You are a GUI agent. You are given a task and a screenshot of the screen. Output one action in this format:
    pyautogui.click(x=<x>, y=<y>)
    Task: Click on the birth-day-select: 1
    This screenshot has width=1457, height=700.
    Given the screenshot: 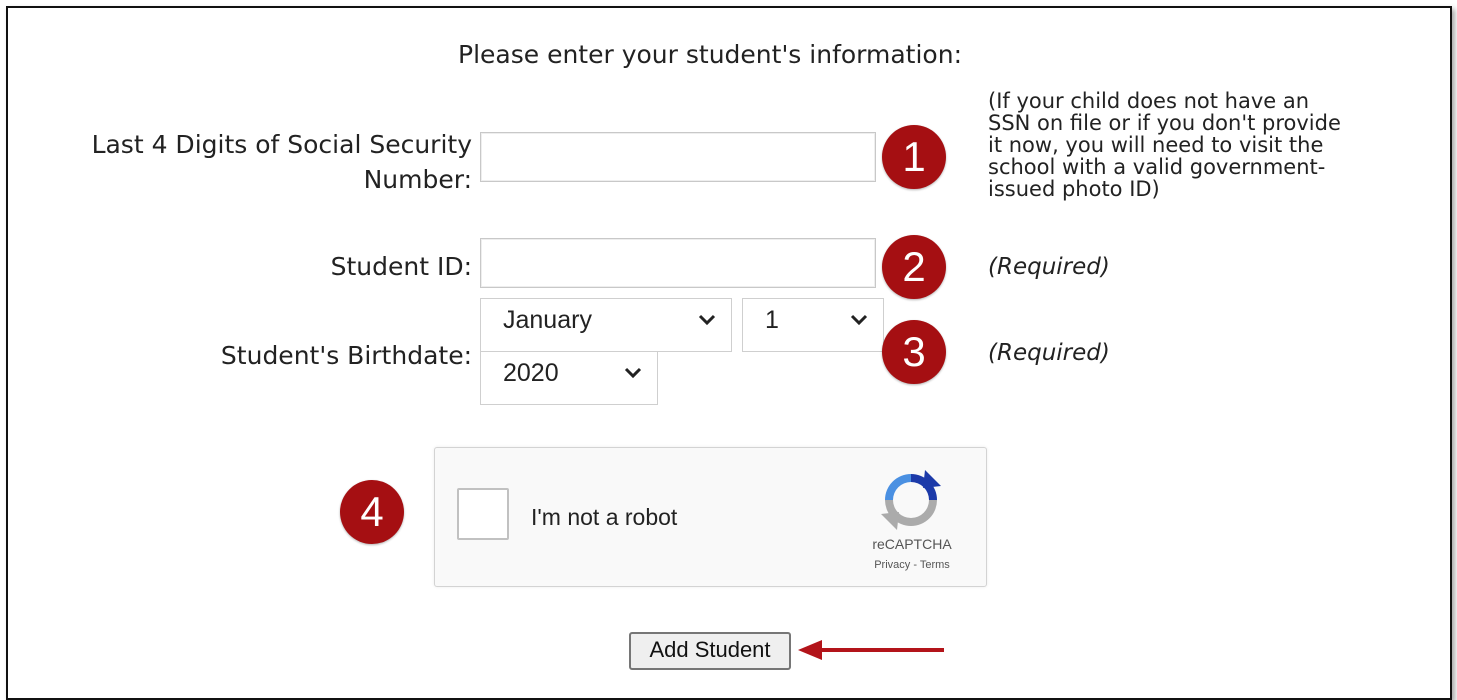 What is the action you would take?
    pyautogui.click(x=813, y=325)
    